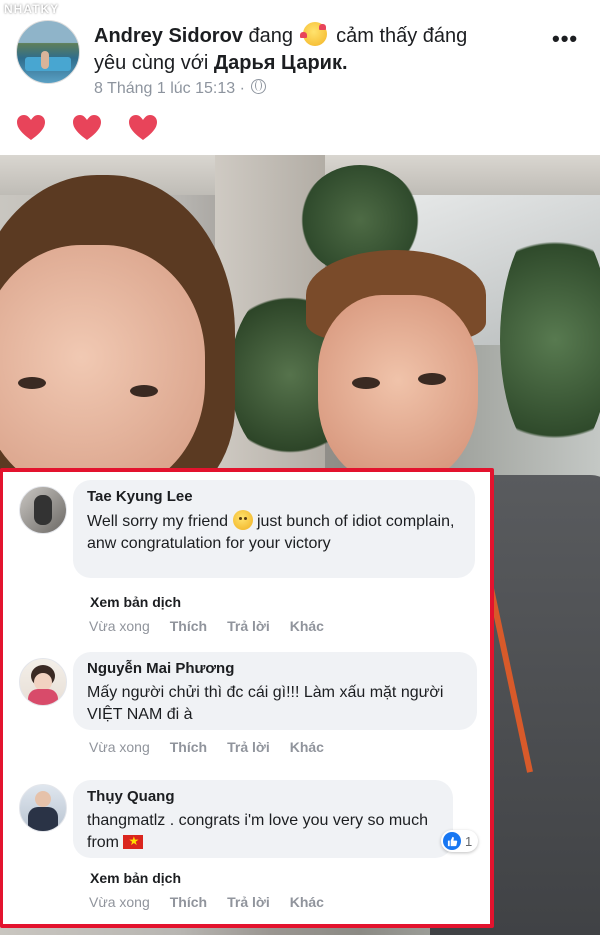  What do you see at coordinates (168, 36) in the screenshot?
I see `author-name: Andrey Sidorov` at bounding box center [168, 36].